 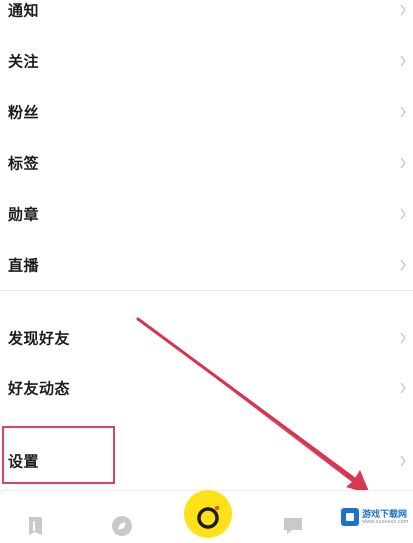 I want to click on tab-home, so click(x=40, y=517).